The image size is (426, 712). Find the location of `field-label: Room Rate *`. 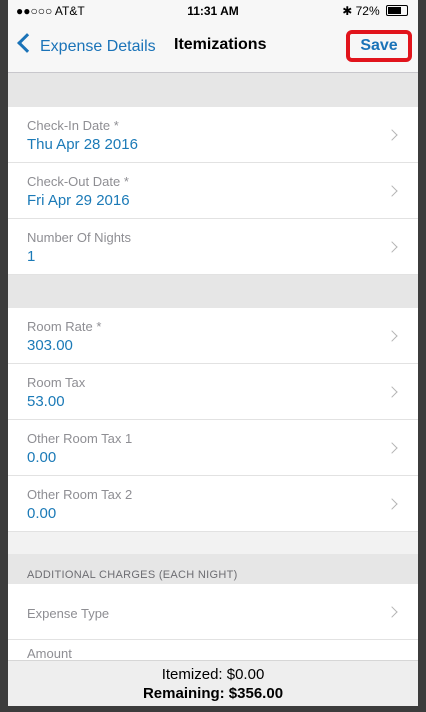

field-label: Room Rate * is located at coordinates (64, 326).